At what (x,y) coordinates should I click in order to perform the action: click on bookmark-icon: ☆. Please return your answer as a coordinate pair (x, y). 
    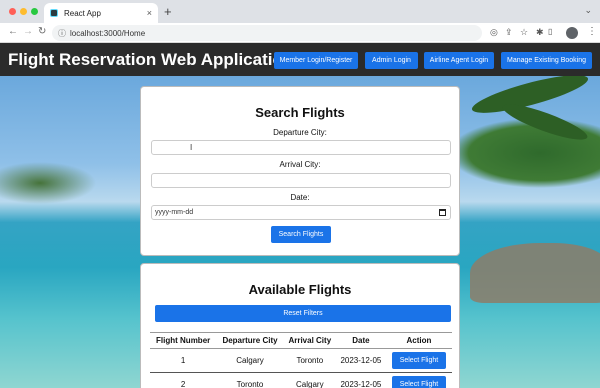
    Looking at the image, I should click on (524, 32).